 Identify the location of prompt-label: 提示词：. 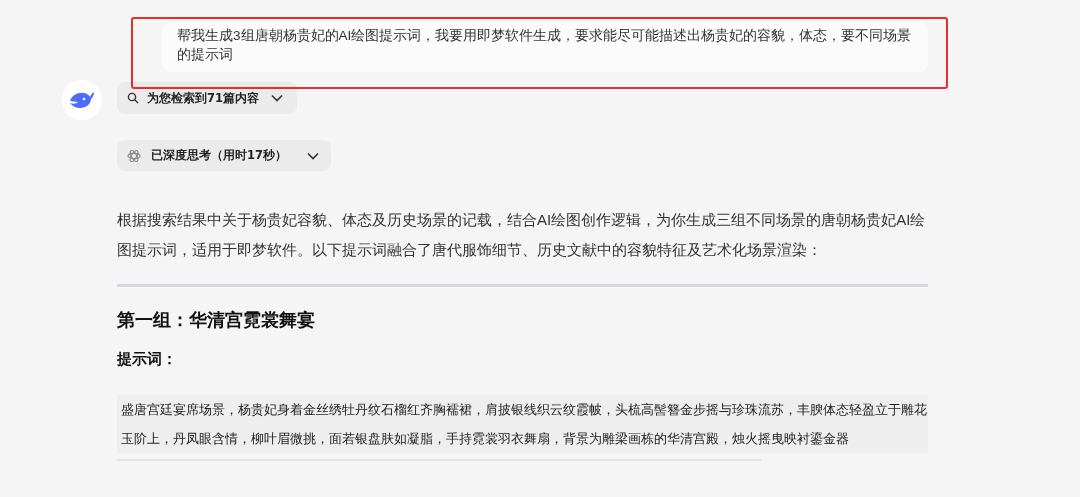
(147, 359).